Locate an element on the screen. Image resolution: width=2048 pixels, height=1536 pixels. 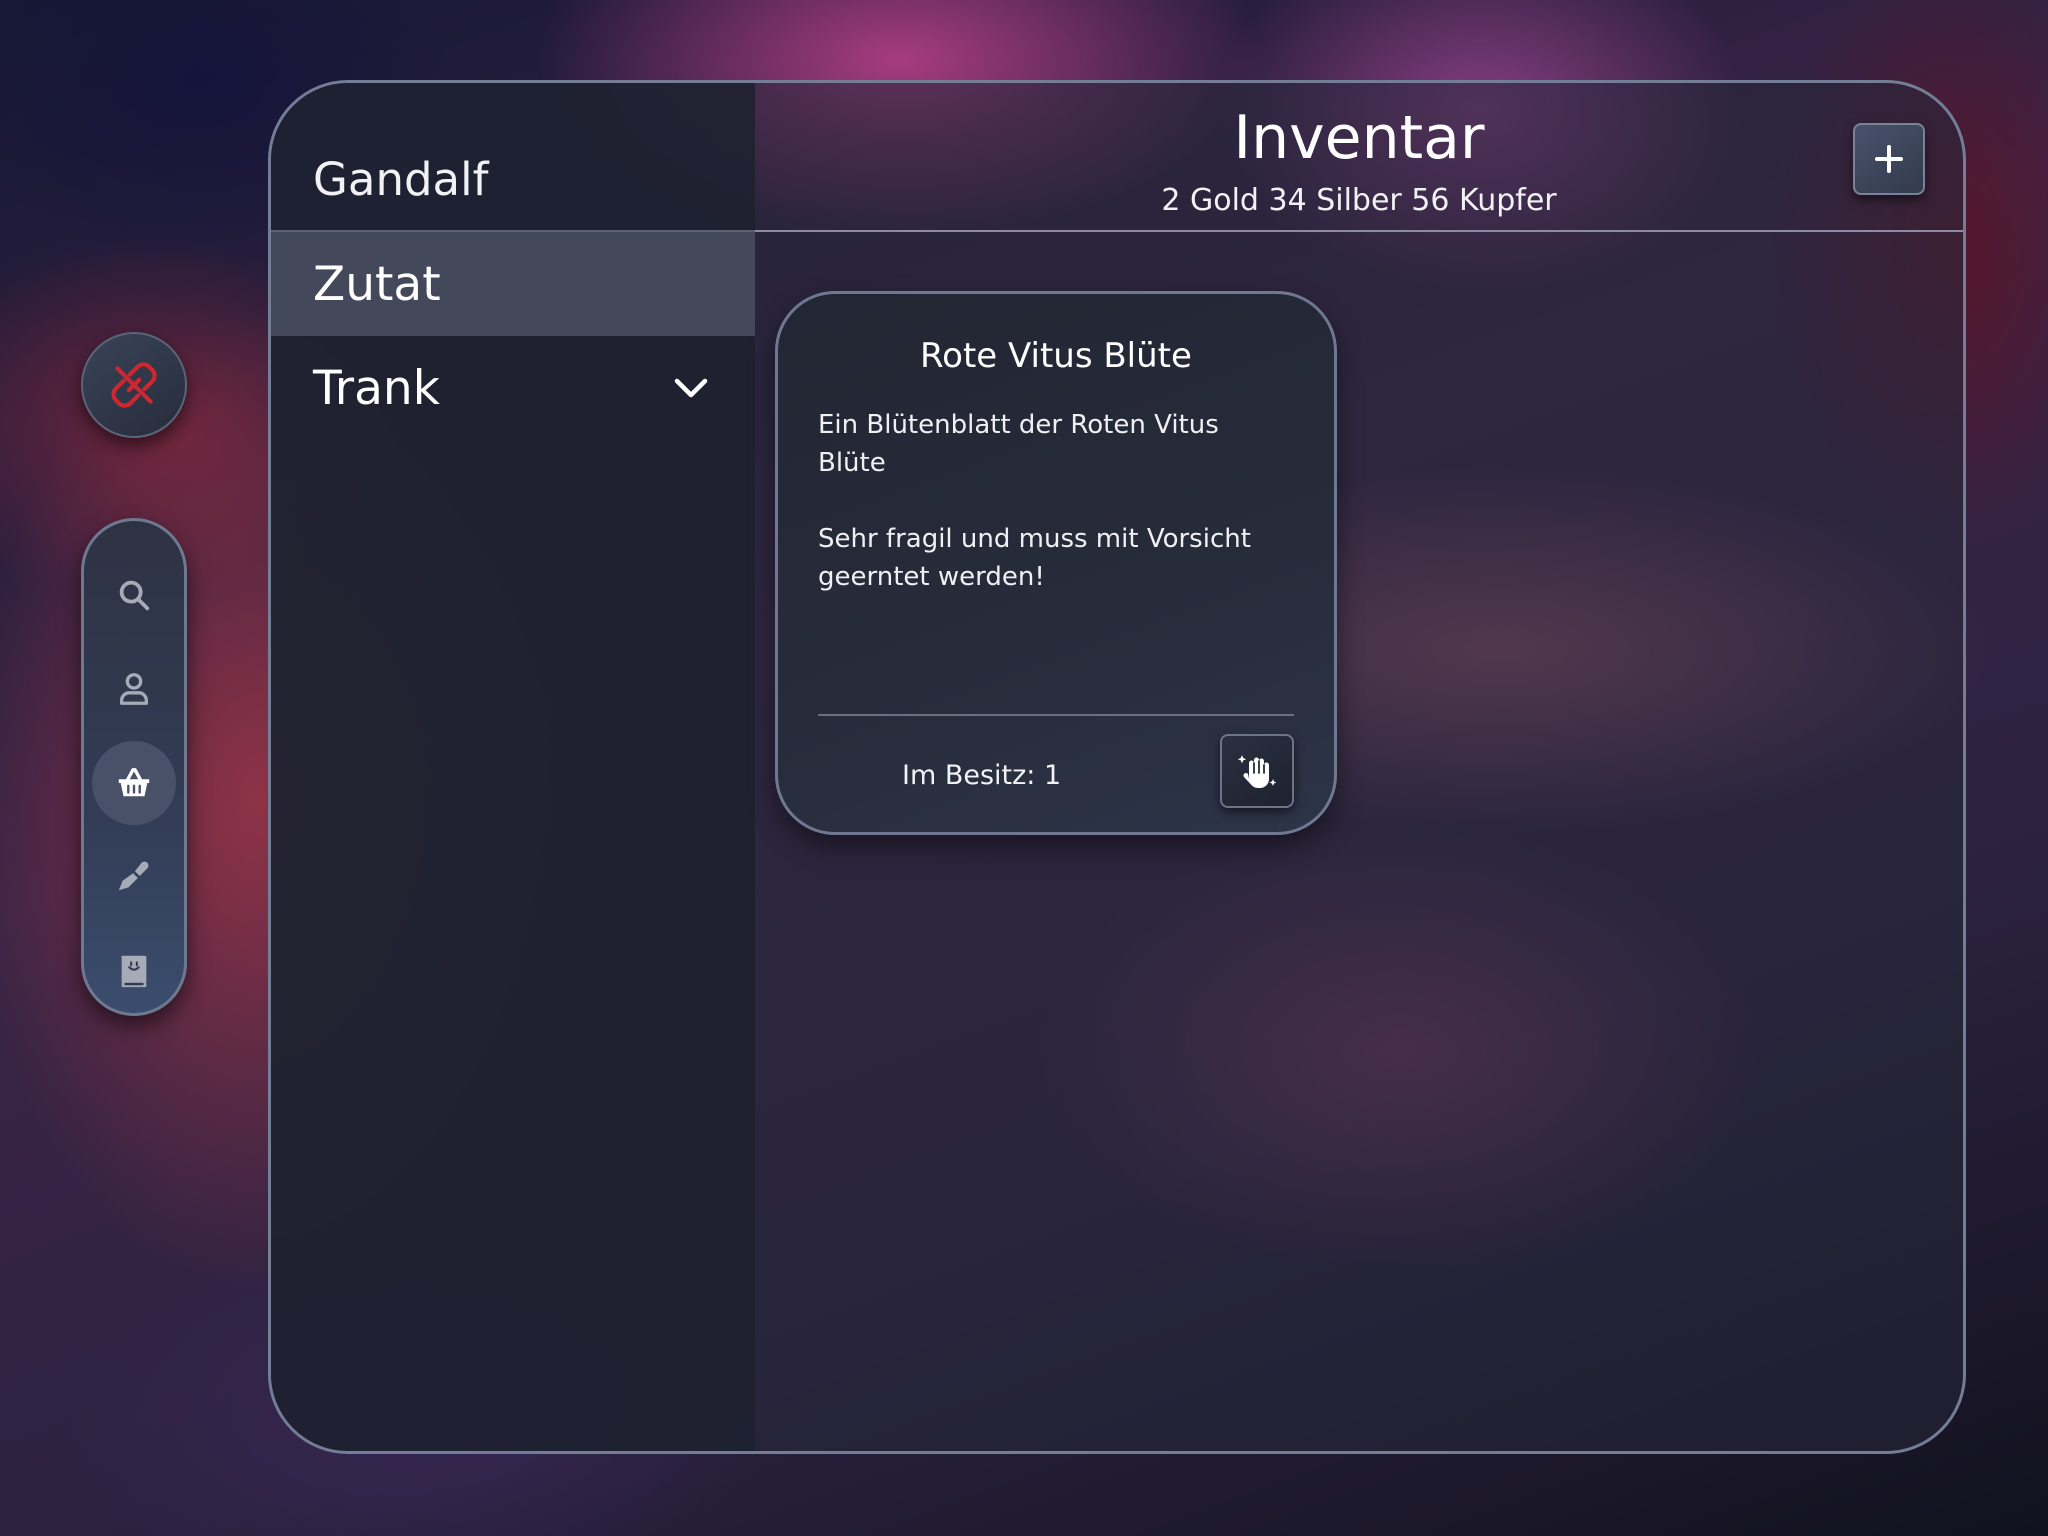
card-divider is located at coordinates (1056, 715).